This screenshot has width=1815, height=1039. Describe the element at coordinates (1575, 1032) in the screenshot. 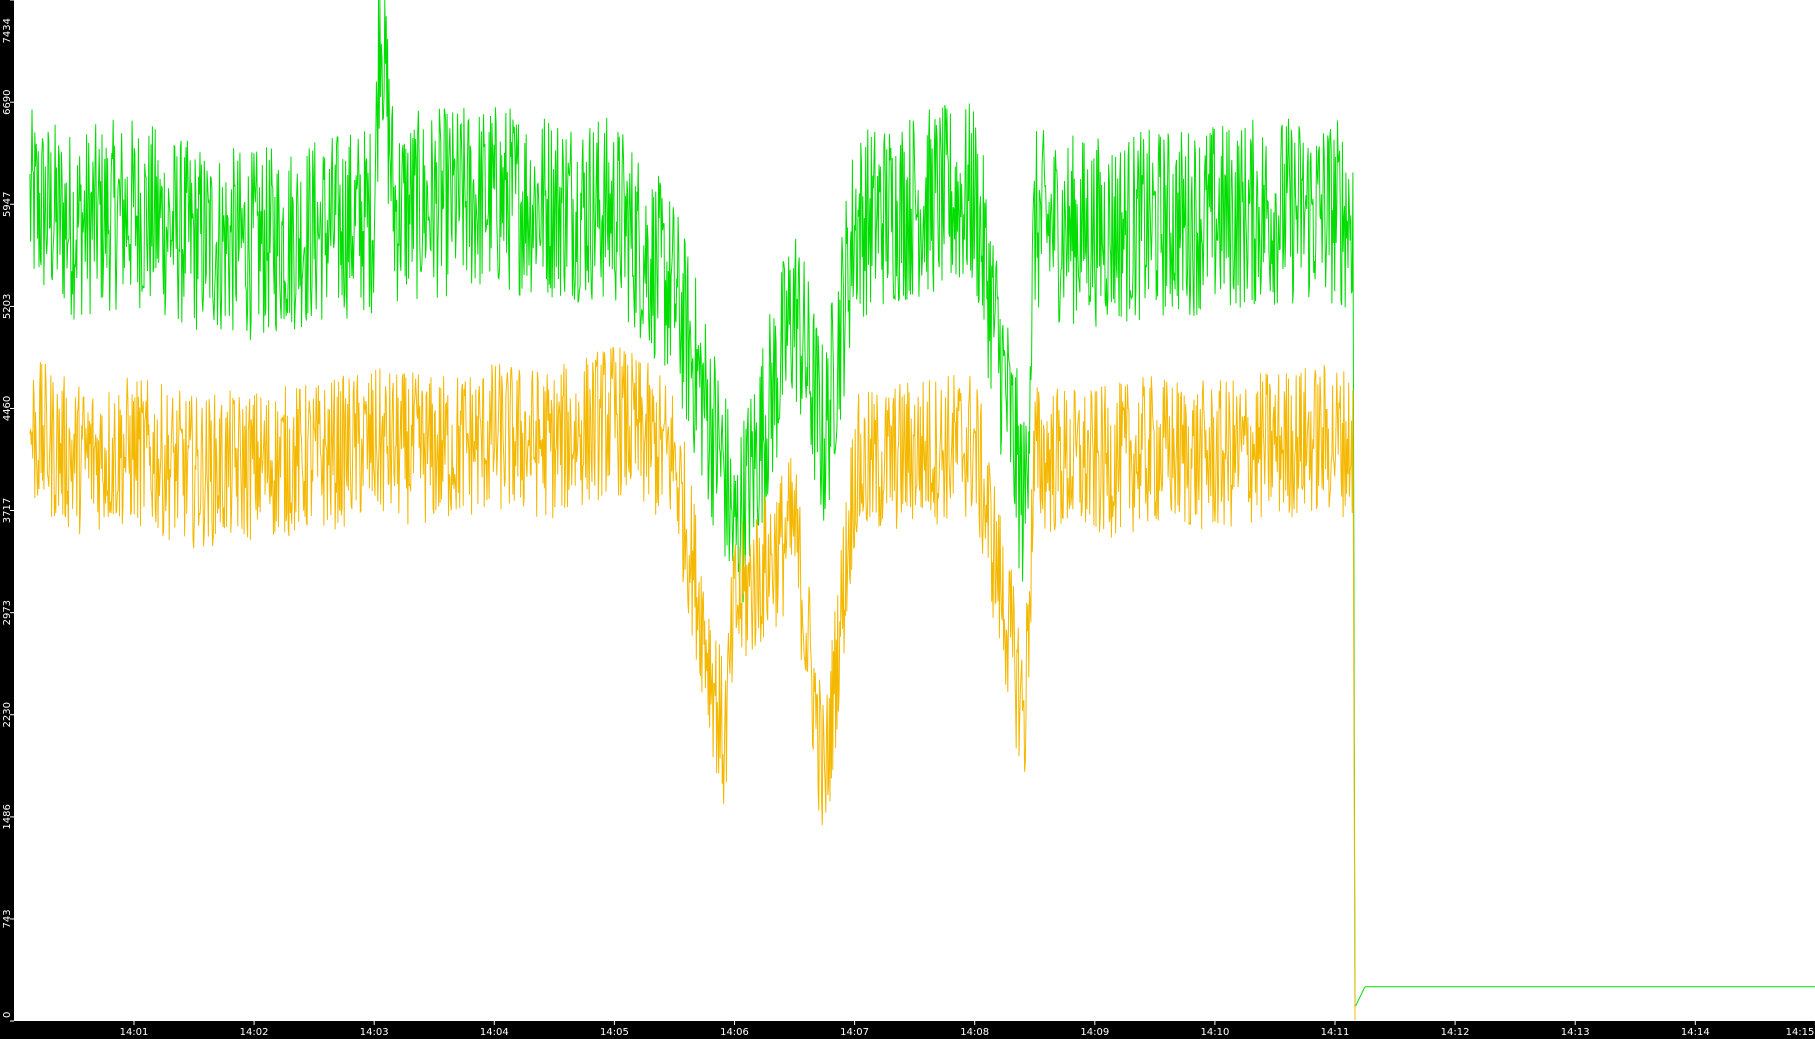

I see `x-tick-label: 14:13` at that location.